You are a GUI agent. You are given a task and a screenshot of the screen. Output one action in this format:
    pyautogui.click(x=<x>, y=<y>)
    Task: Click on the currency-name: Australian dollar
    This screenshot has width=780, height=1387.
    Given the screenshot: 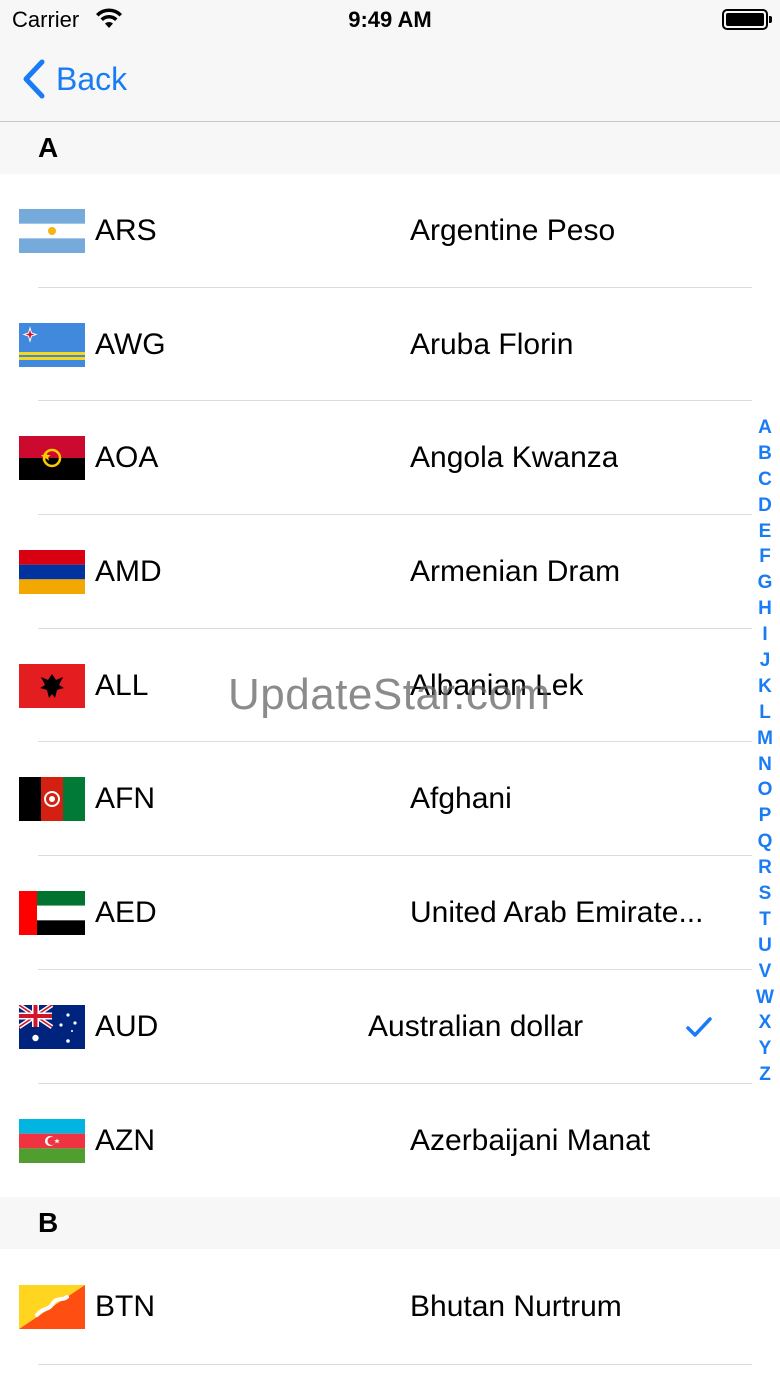 What is the action you would take?
    pyautogui.click(x=476, y=1026)
    